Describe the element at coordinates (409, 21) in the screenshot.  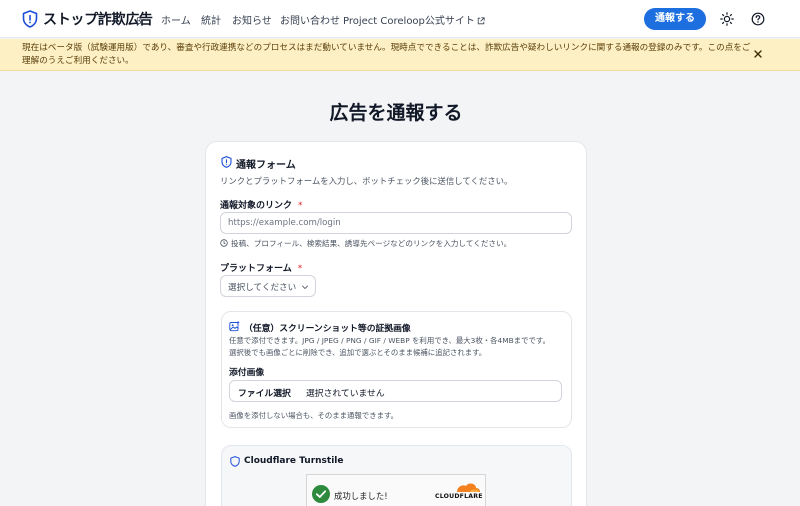
I see `nav-coreloop-label: Project Coreloop公式サイト` at that location.